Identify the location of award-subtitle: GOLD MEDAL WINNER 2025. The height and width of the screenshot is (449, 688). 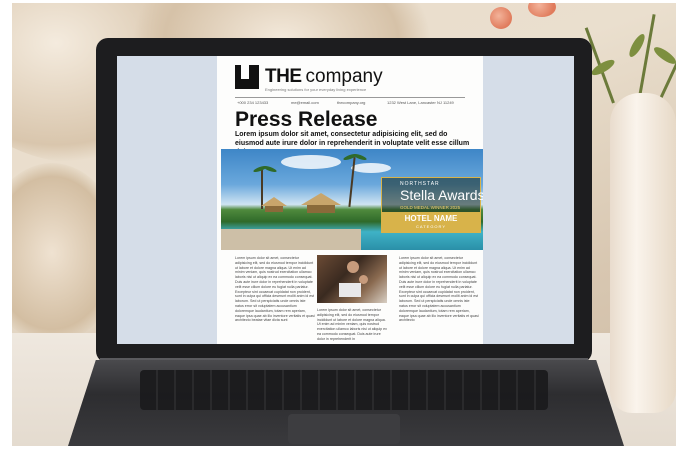
(430, 207).